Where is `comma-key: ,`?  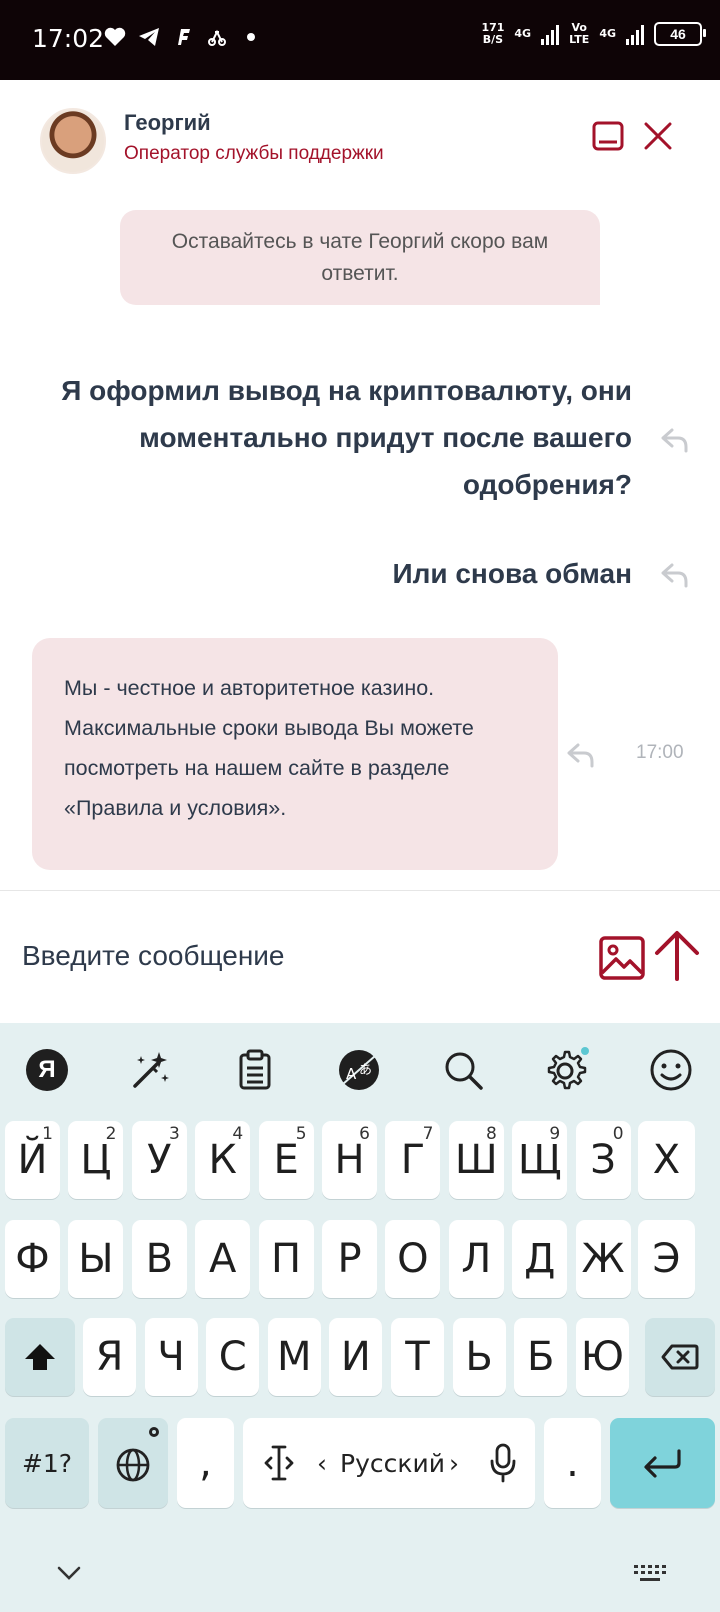 comma-key: , is located at coordinates (205, 1463).